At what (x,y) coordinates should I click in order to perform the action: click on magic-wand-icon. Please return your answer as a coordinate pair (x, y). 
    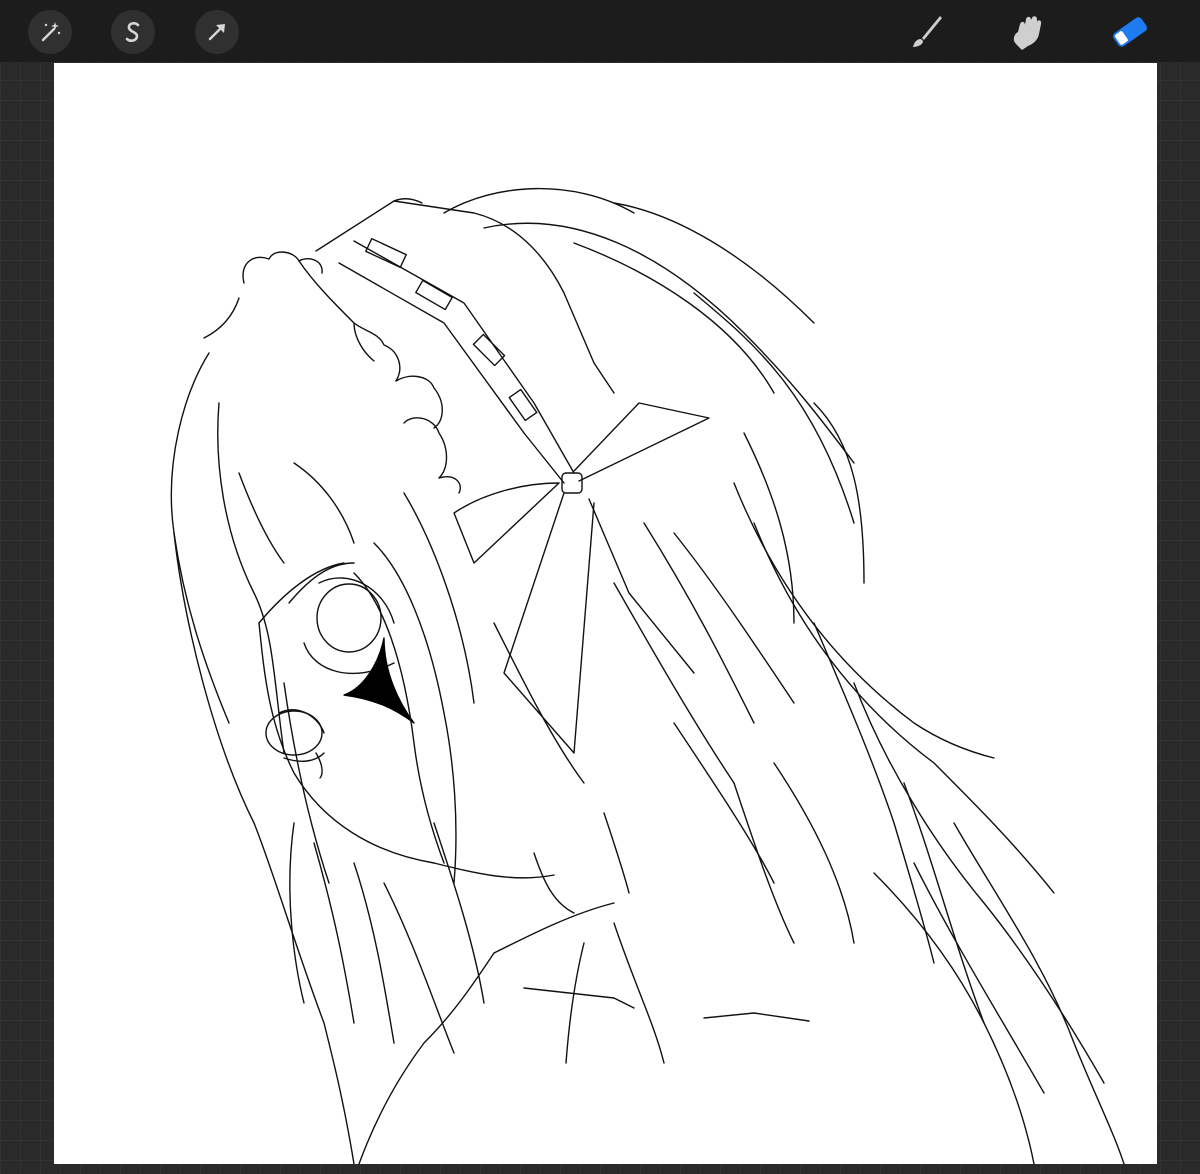
    Looking at the image, I should click on (51, 32).